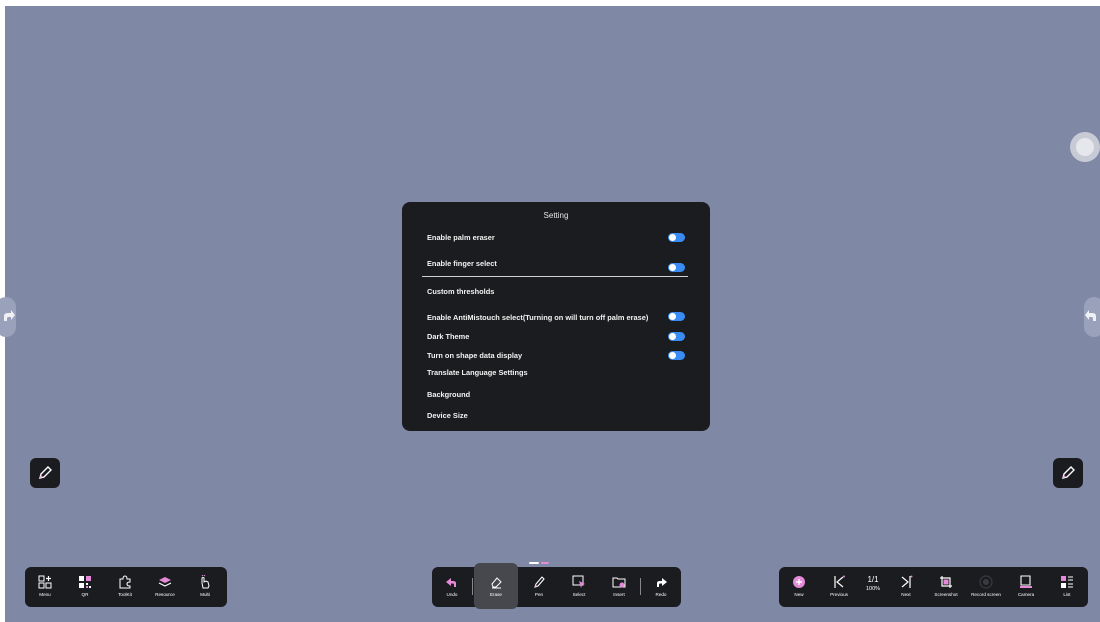 Image resolution: width=1100 pixels, height=622 pixels. I want to click on screenshot-label: Screenshot, so click(946, 594).